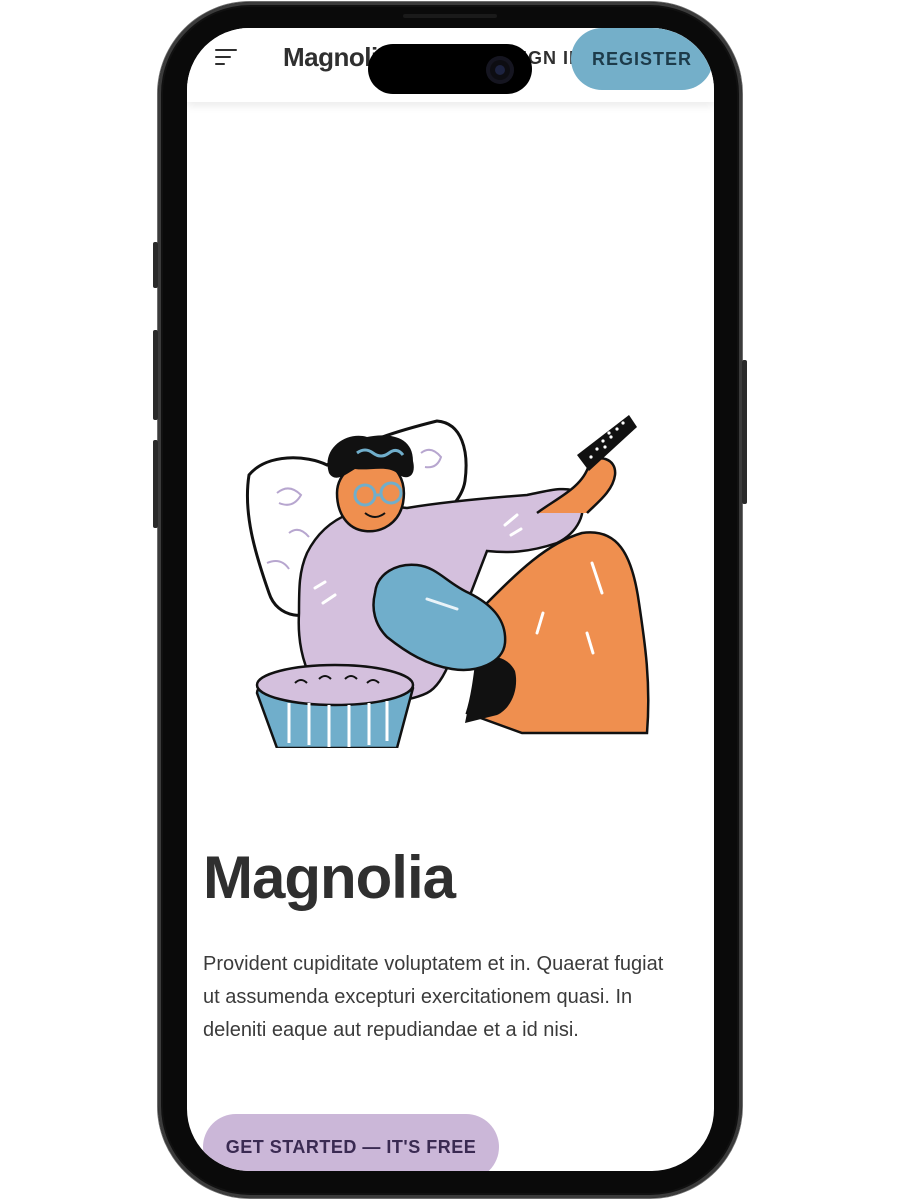  Describe the element at coordinates (642, 59) in the screenshot. I see `register-button: REGISTER` at that location.